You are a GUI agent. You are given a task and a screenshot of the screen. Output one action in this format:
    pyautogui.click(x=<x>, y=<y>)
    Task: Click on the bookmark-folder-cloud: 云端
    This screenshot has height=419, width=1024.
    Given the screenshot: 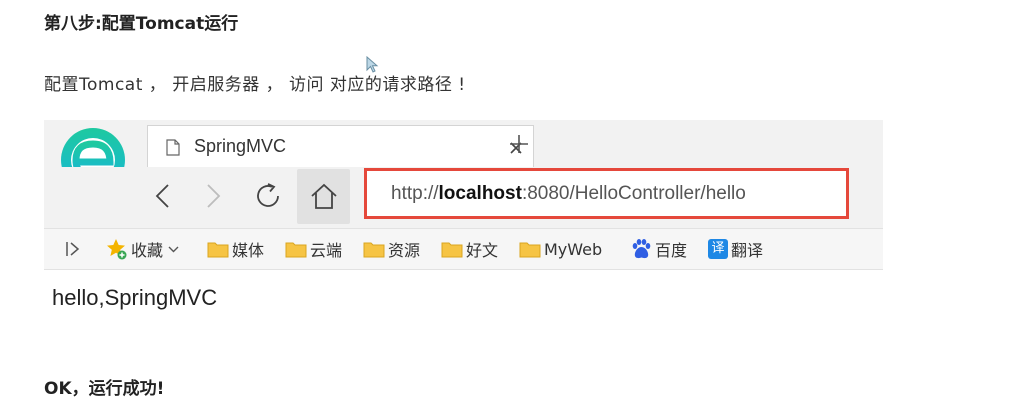 What is the action you would take?
    pyautogui.click(x=313, y=249)
    